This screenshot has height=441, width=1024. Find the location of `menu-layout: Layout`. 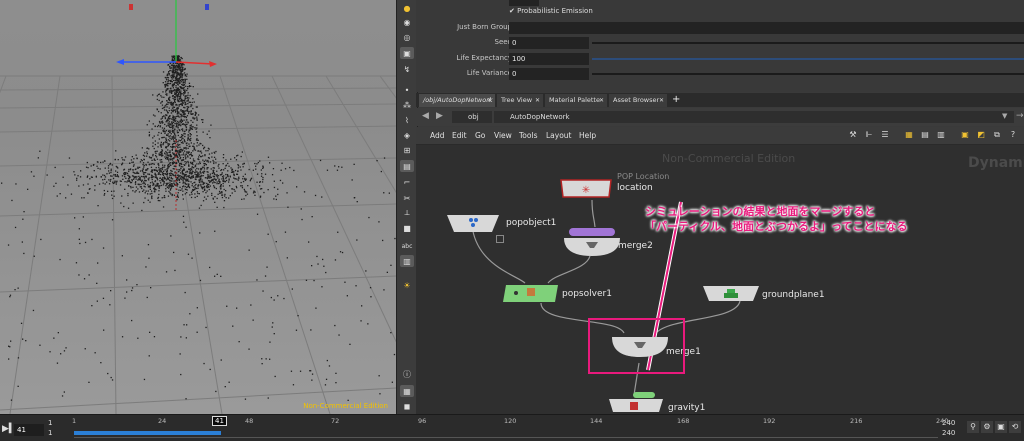

menu-layout: Layout is located at coordinates (559, 135).